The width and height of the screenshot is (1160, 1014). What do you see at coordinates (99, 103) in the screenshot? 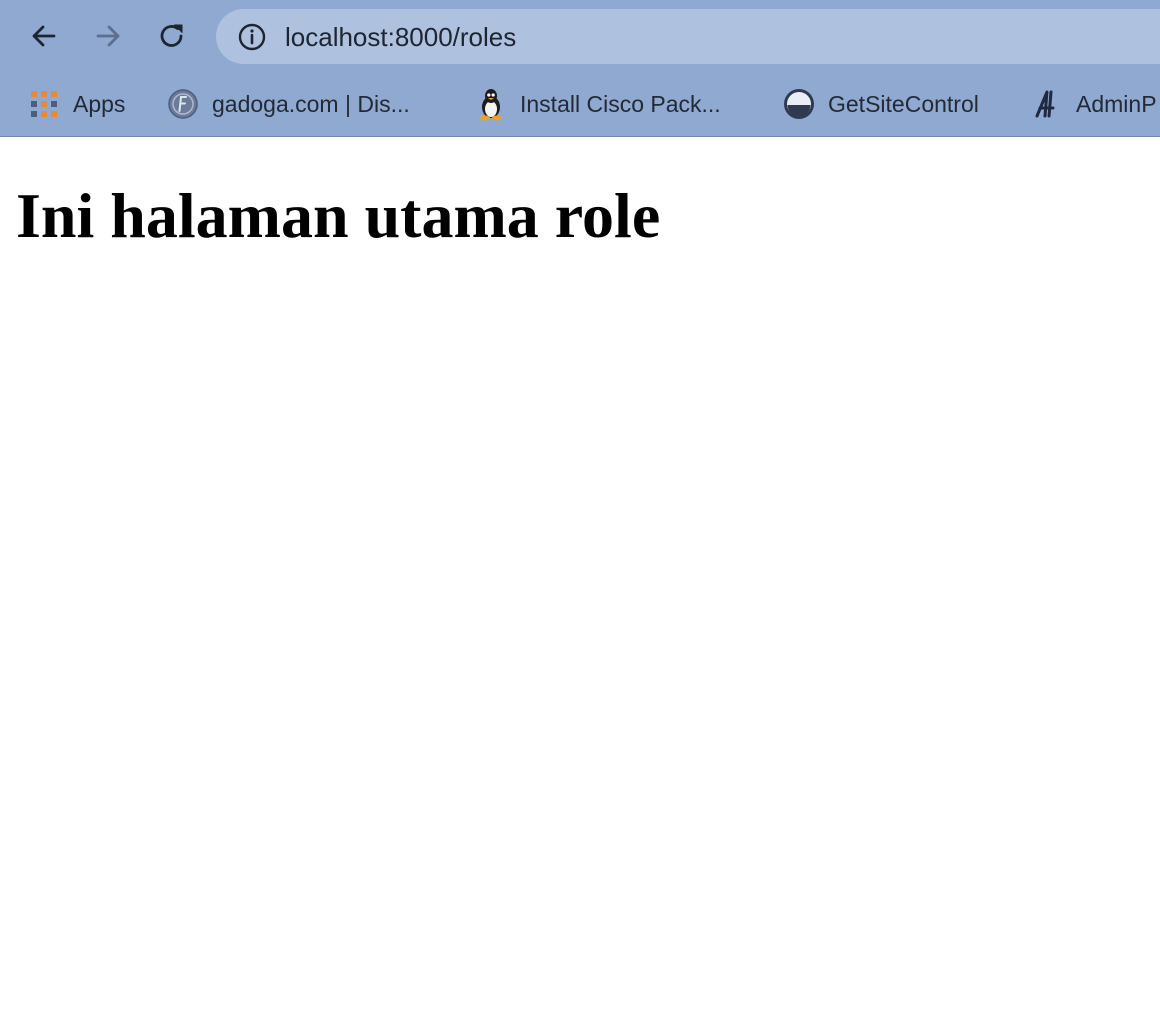
I see `bookmark-label: Apps` at bounding box center [99, 103].